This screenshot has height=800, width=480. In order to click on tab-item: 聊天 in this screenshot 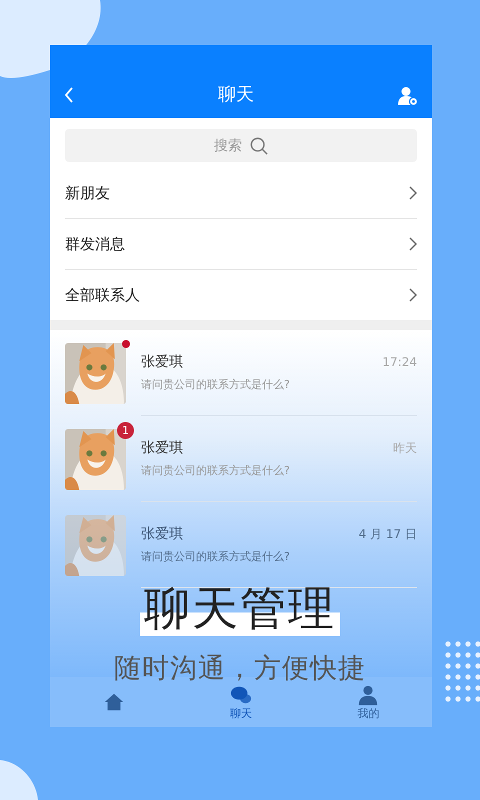, I will do `click(241, 702)`.